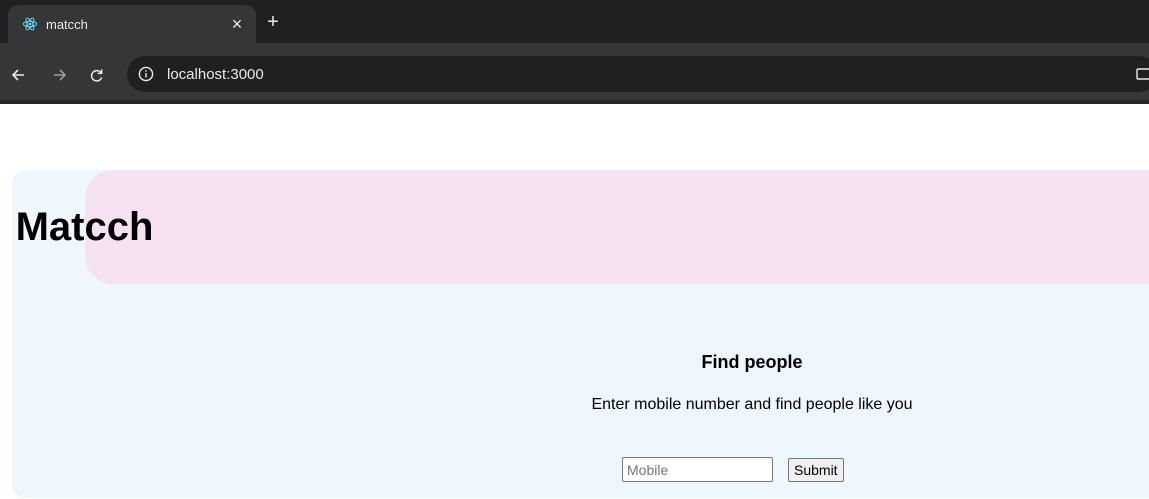 The height and width of the screenshot is (499, 1149). What do you see at coordinates (574, 21) in the screenshot?
I see `tab-strip: matcch × +` at bounding box center [574, 21].